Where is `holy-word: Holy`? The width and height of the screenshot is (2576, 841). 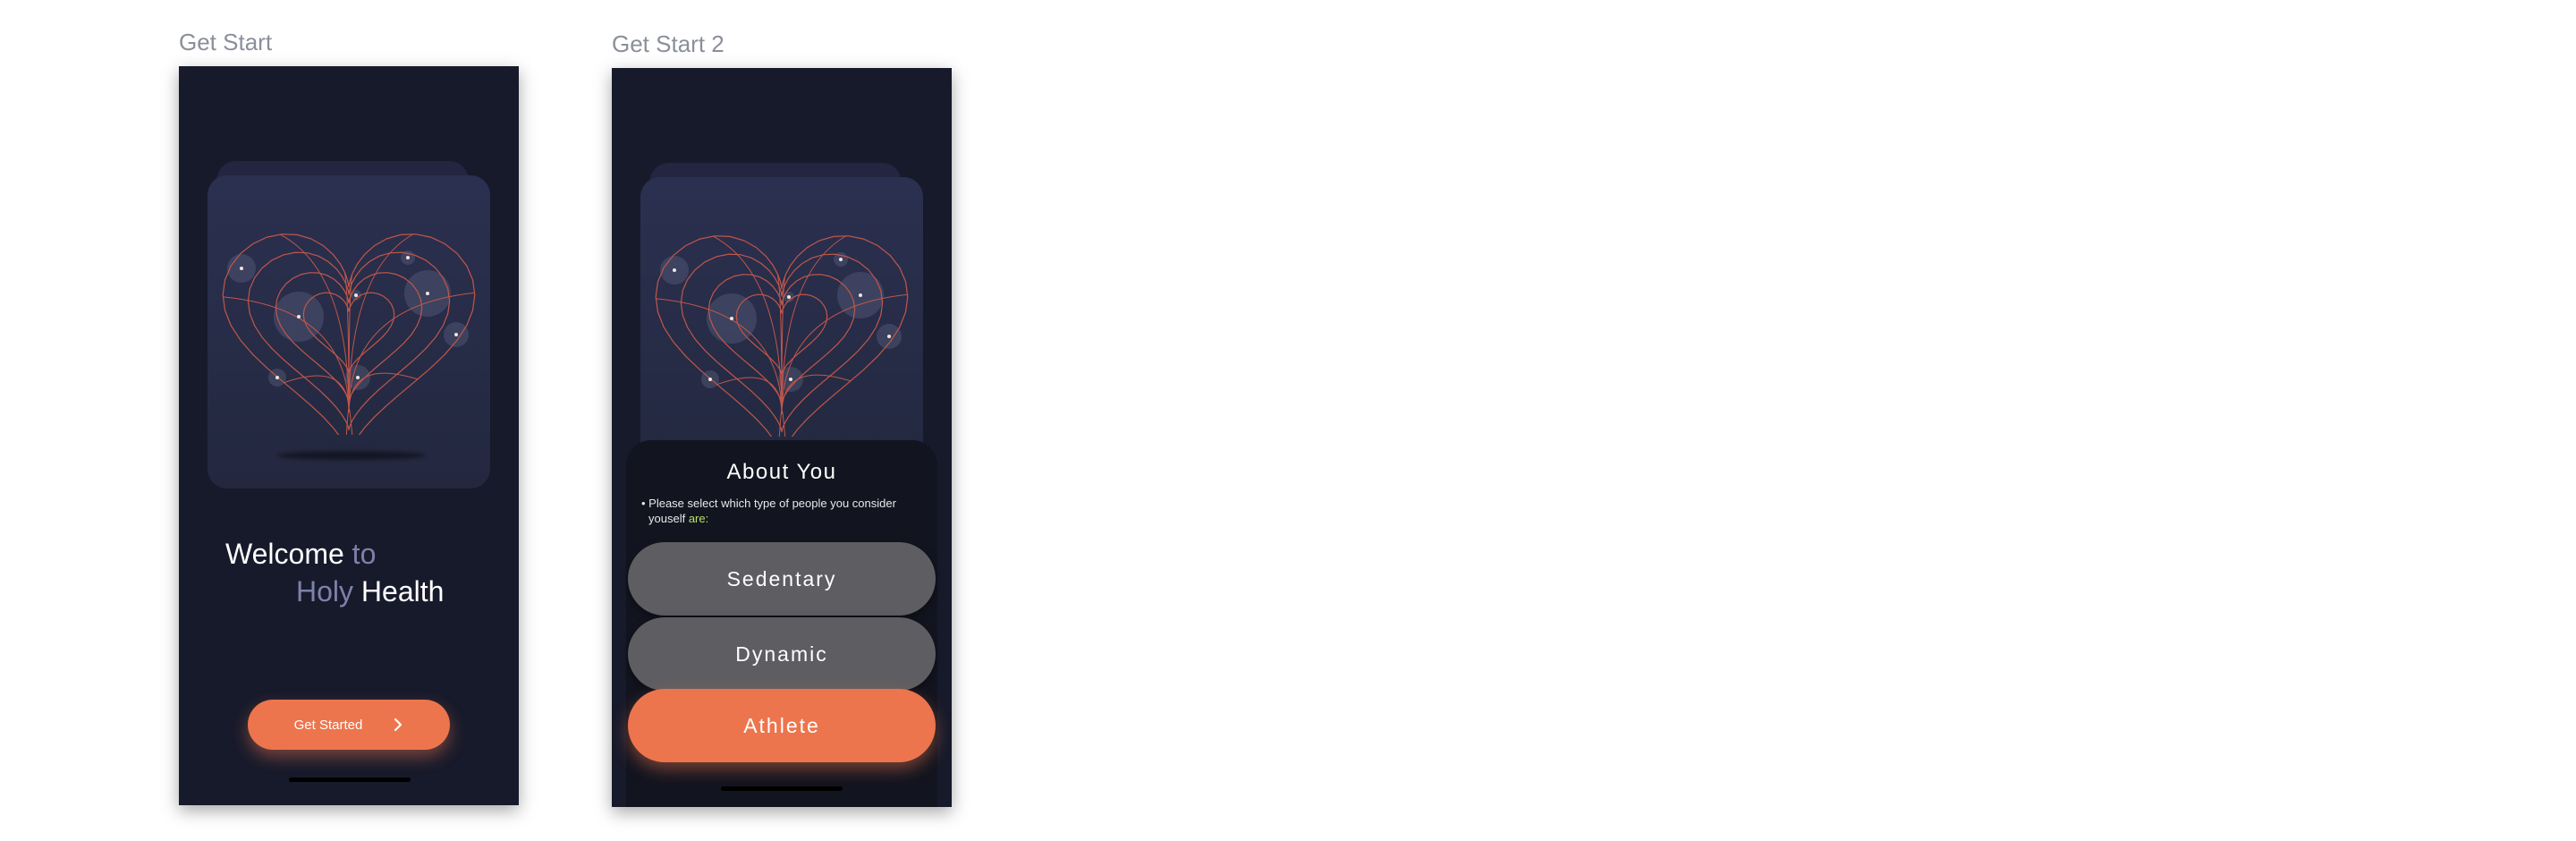
holy-word: Holy is located at coordinates (325, 591).